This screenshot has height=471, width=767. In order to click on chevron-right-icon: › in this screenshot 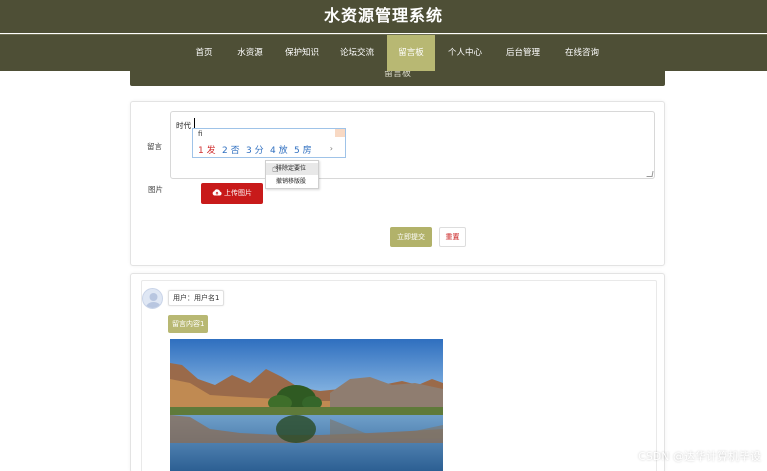, I will do `click(331, 148)`.